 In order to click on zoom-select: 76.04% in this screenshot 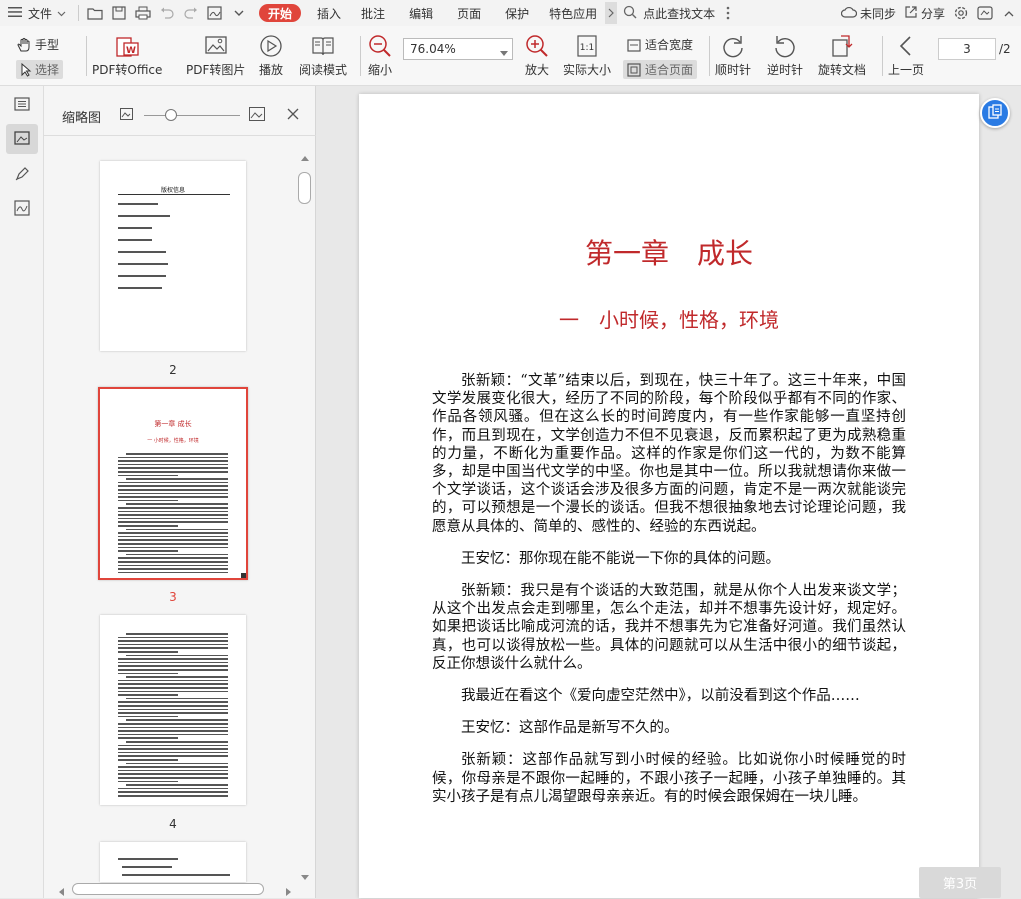, I will do `click(458, 49)`.